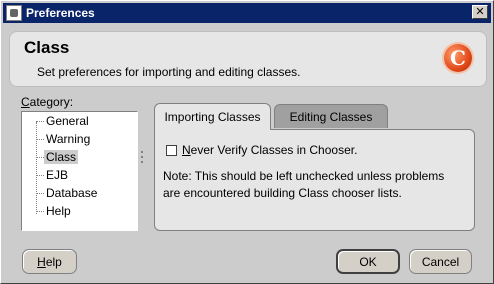  I want to click on help-button: Help, so click(49, 261).